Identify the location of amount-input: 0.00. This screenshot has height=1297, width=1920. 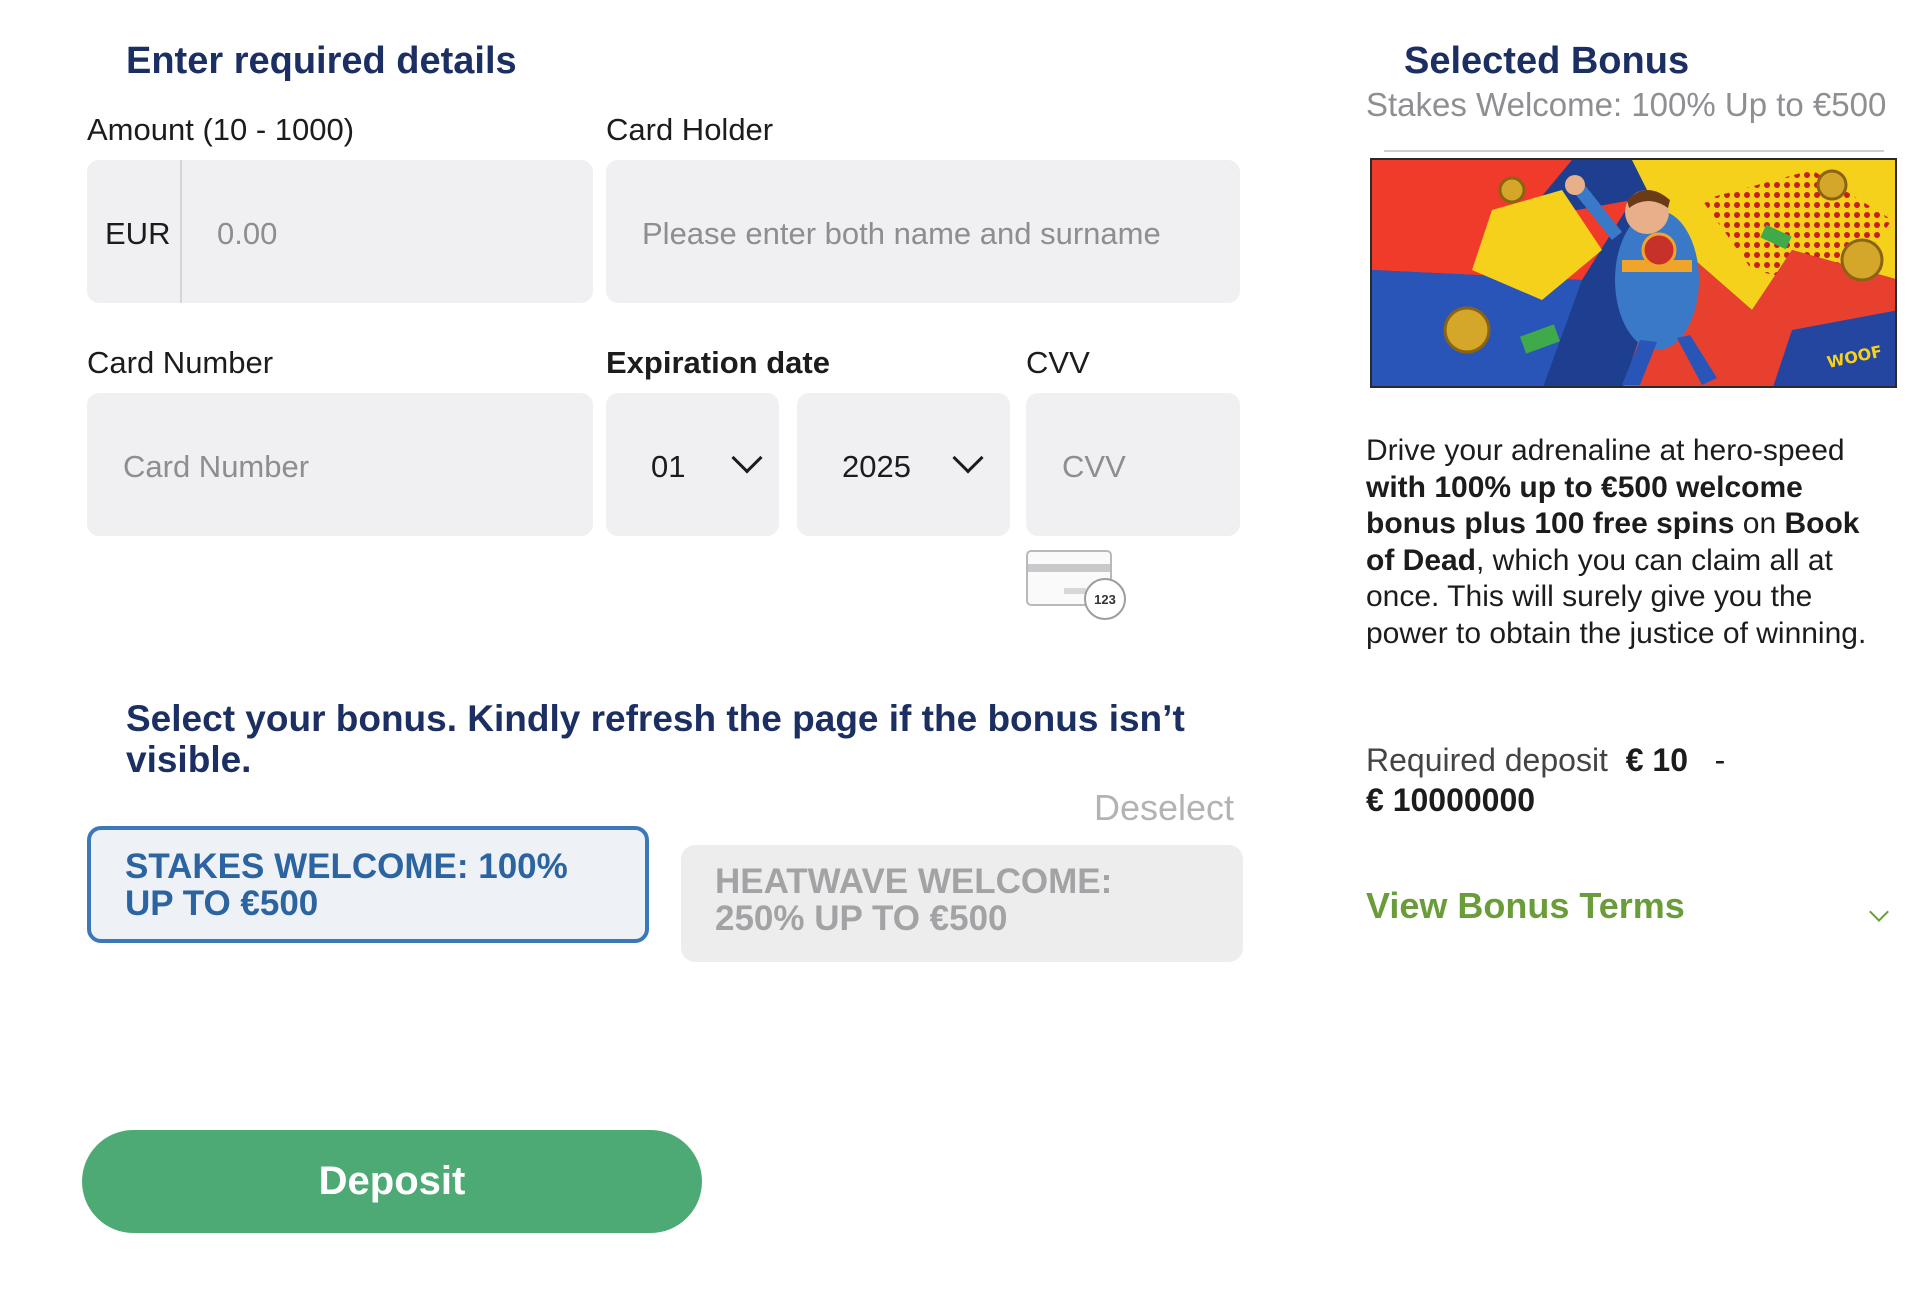
(247, 234).